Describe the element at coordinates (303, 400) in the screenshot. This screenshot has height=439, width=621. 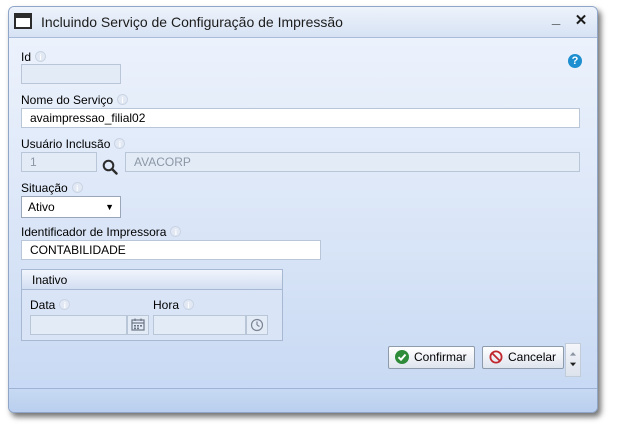
I see `status-bar` at that location.